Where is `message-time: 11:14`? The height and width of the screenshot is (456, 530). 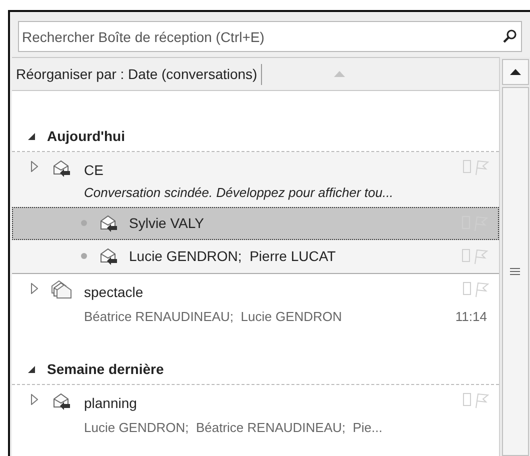 message-time: 11:14 is located at coordinates (471, 317).